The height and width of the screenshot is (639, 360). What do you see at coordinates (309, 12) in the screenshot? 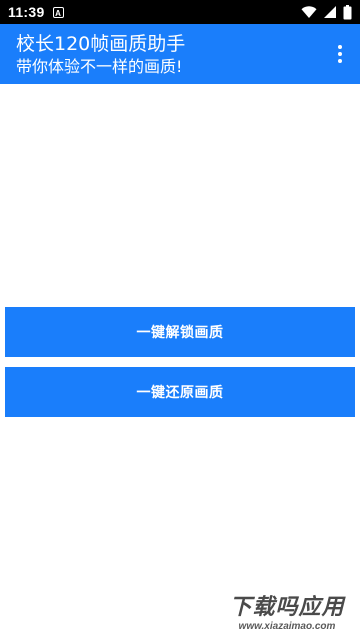
I see `wifi-icon` at bounding box center [309, 12].